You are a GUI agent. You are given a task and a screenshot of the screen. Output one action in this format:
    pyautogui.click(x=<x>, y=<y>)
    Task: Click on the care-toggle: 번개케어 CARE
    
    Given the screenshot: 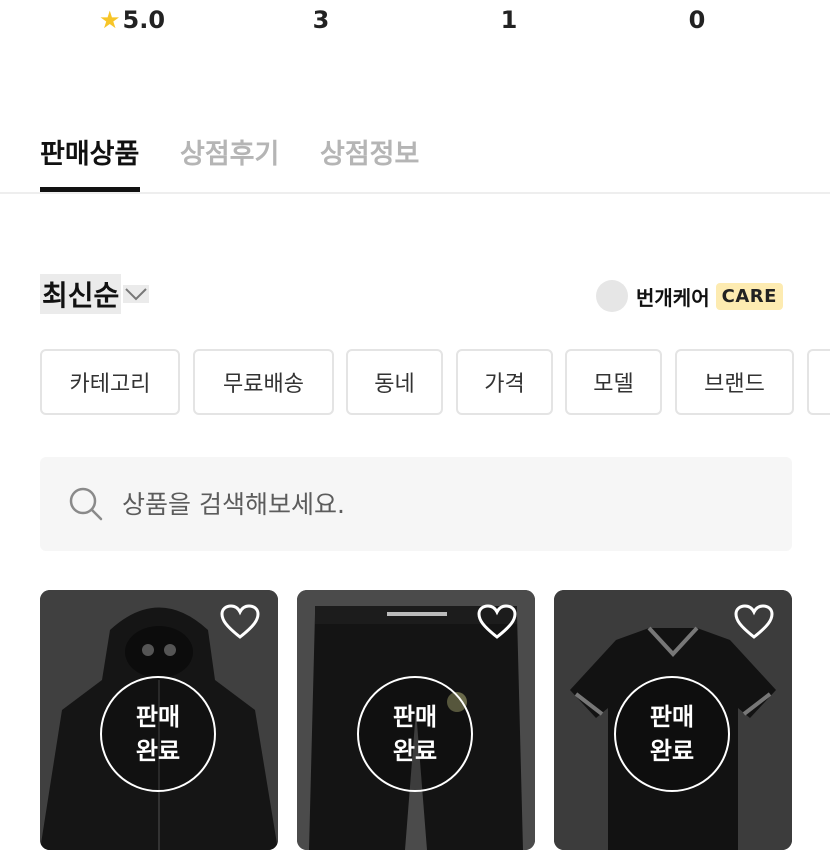 What is the action you would take?
    pyautogui.click(x=689, y=296)
    